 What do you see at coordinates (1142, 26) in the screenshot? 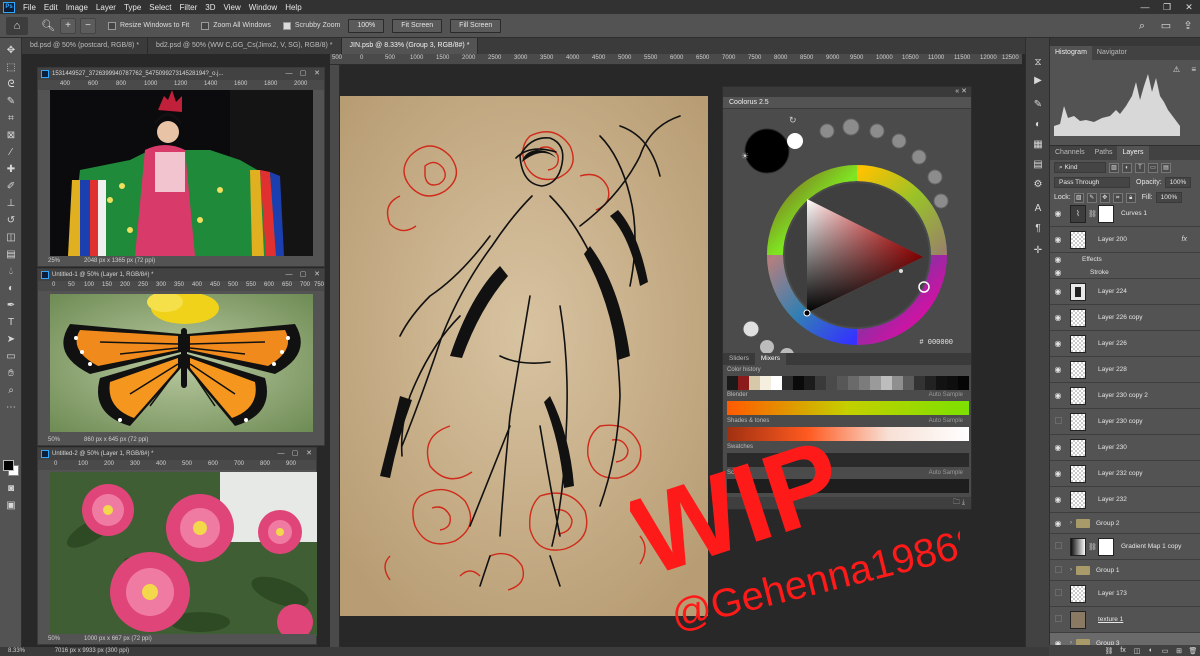
I see `search-icon: ⌕` at bounding box center [1142, 26].